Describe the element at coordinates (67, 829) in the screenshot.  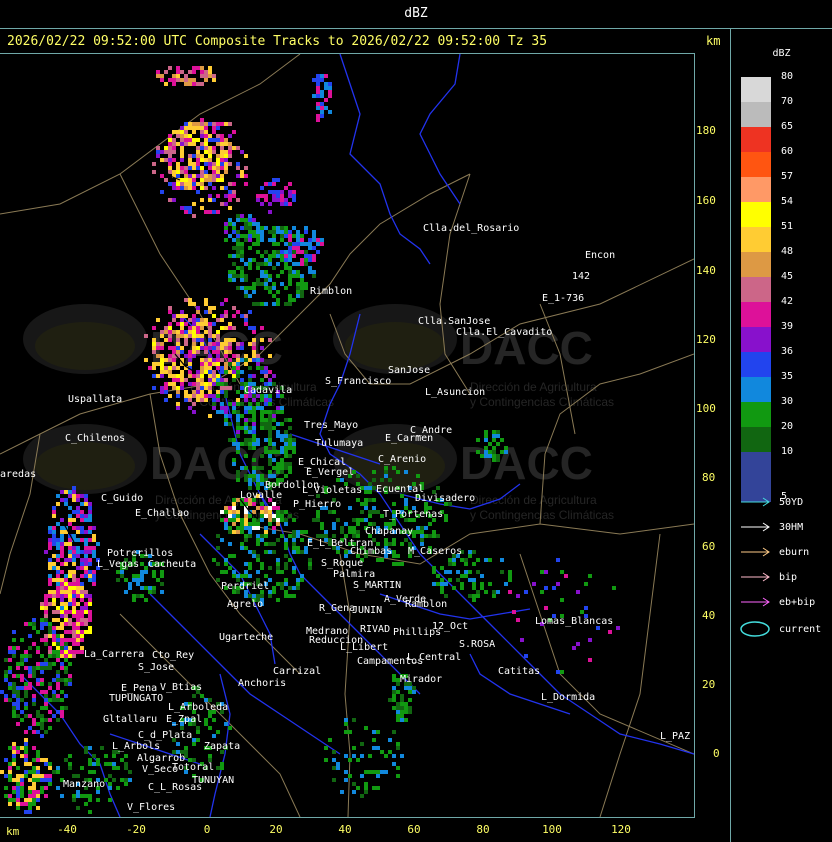
I see `x-tick: -40` at that location.